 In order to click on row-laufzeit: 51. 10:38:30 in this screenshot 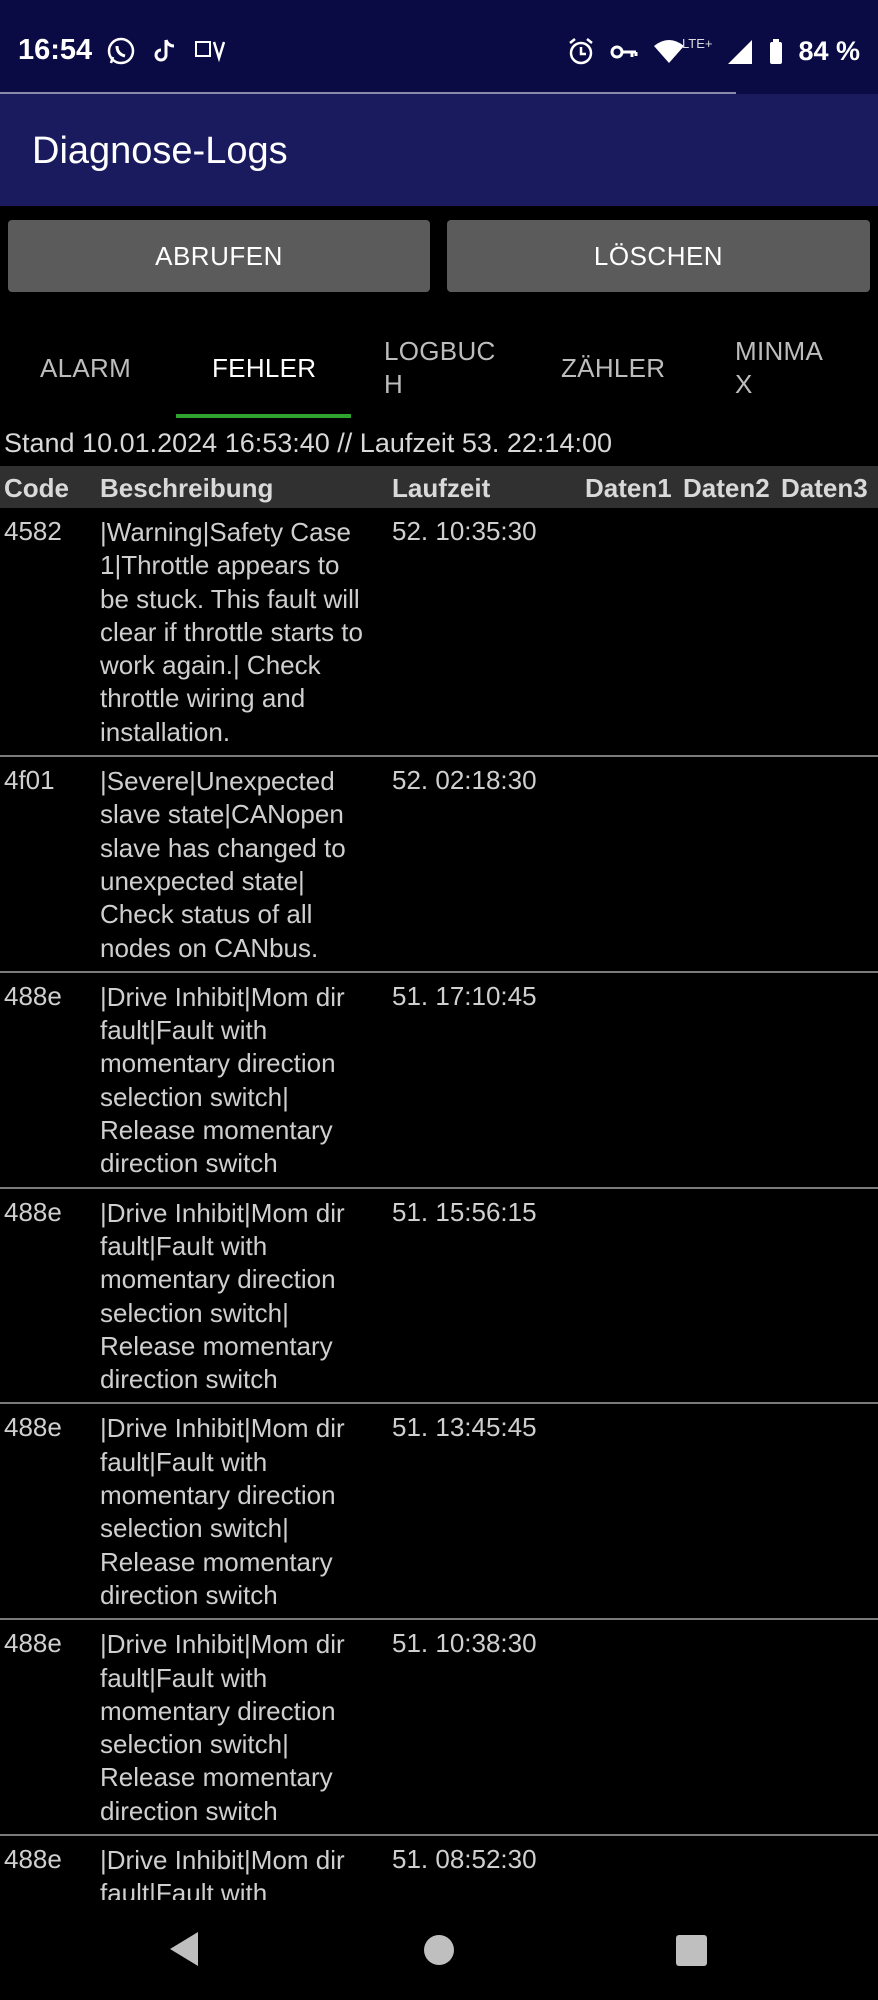, I will do `click(464, 1643)`.